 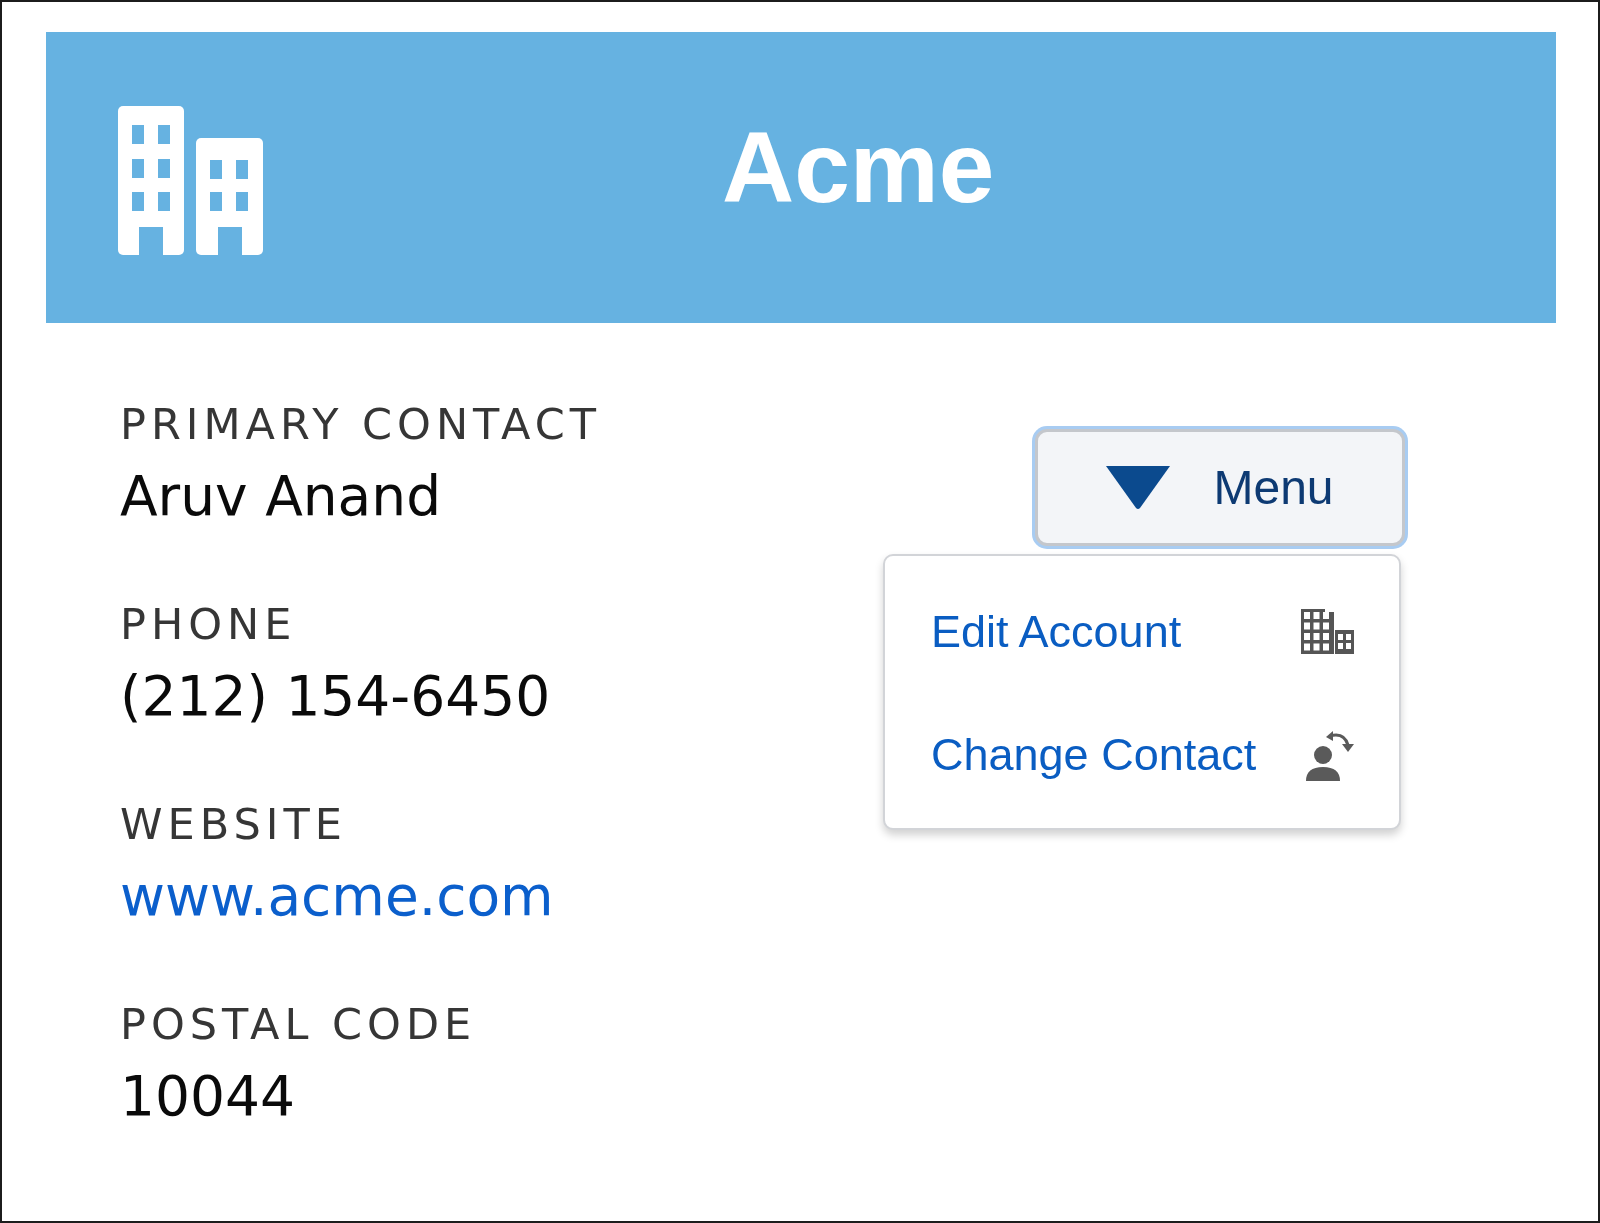 I want to click on field-link: www.acme.com, so click(x=337, y=896).